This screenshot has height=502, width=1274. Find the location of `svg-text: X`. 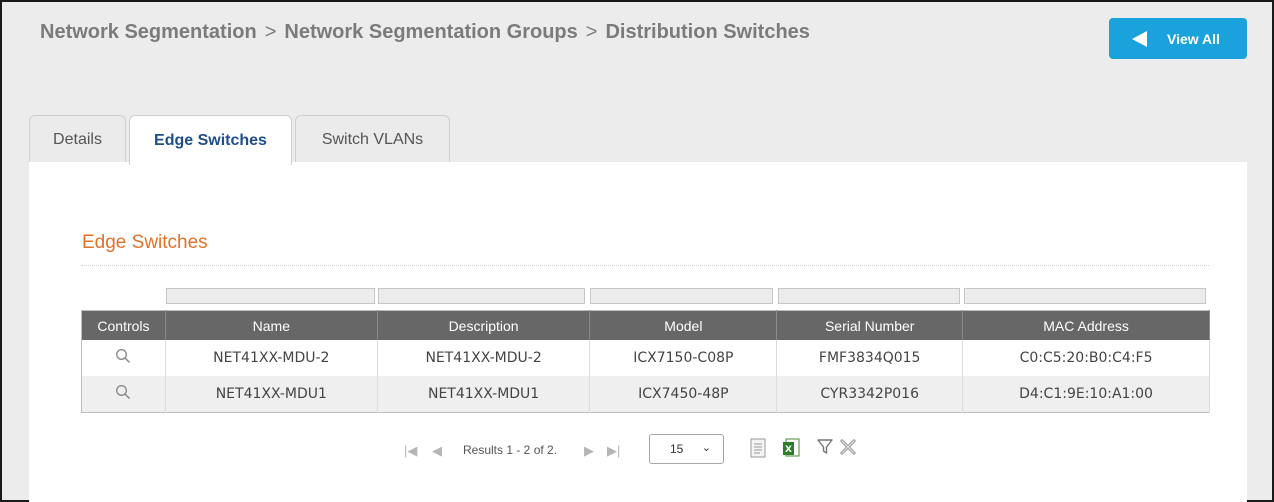

svg-text: X is located at coordinates (788, 450).